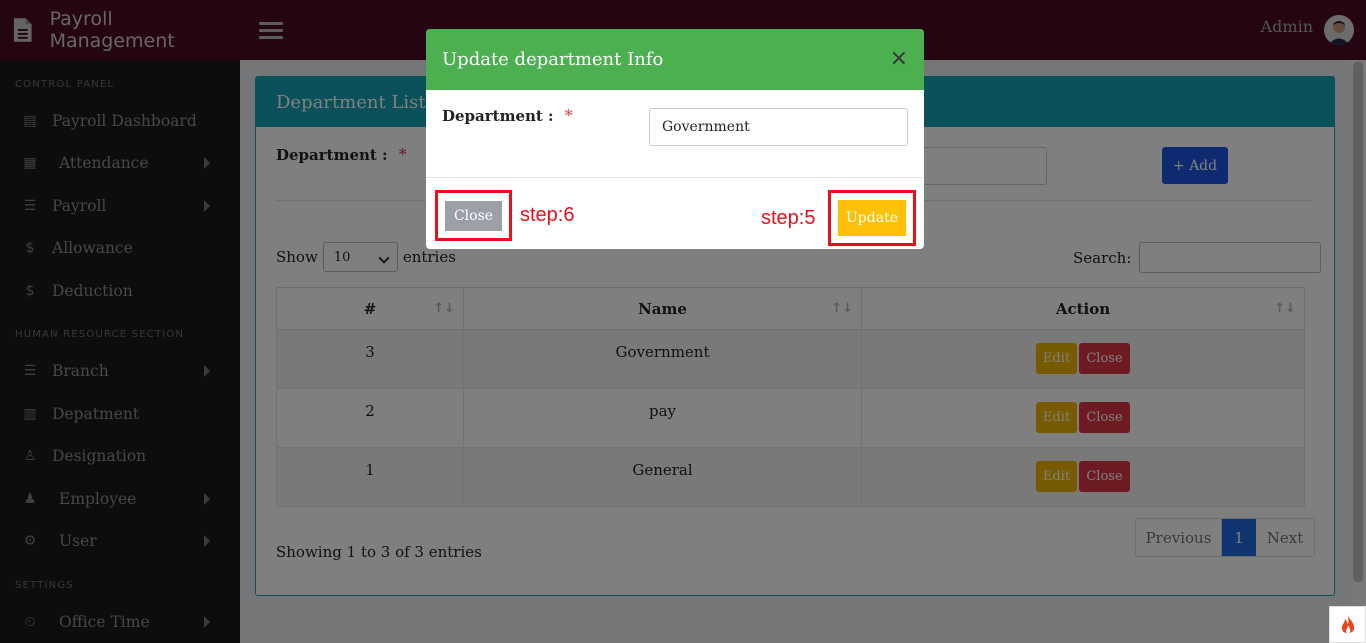 Image resolution: width=1366 pixels, height=643 pixels. What do you see at coordinates (675, 59) in the screenshot?
I see `modal-header: Update department Info ×` at bounding box center [675, 59].